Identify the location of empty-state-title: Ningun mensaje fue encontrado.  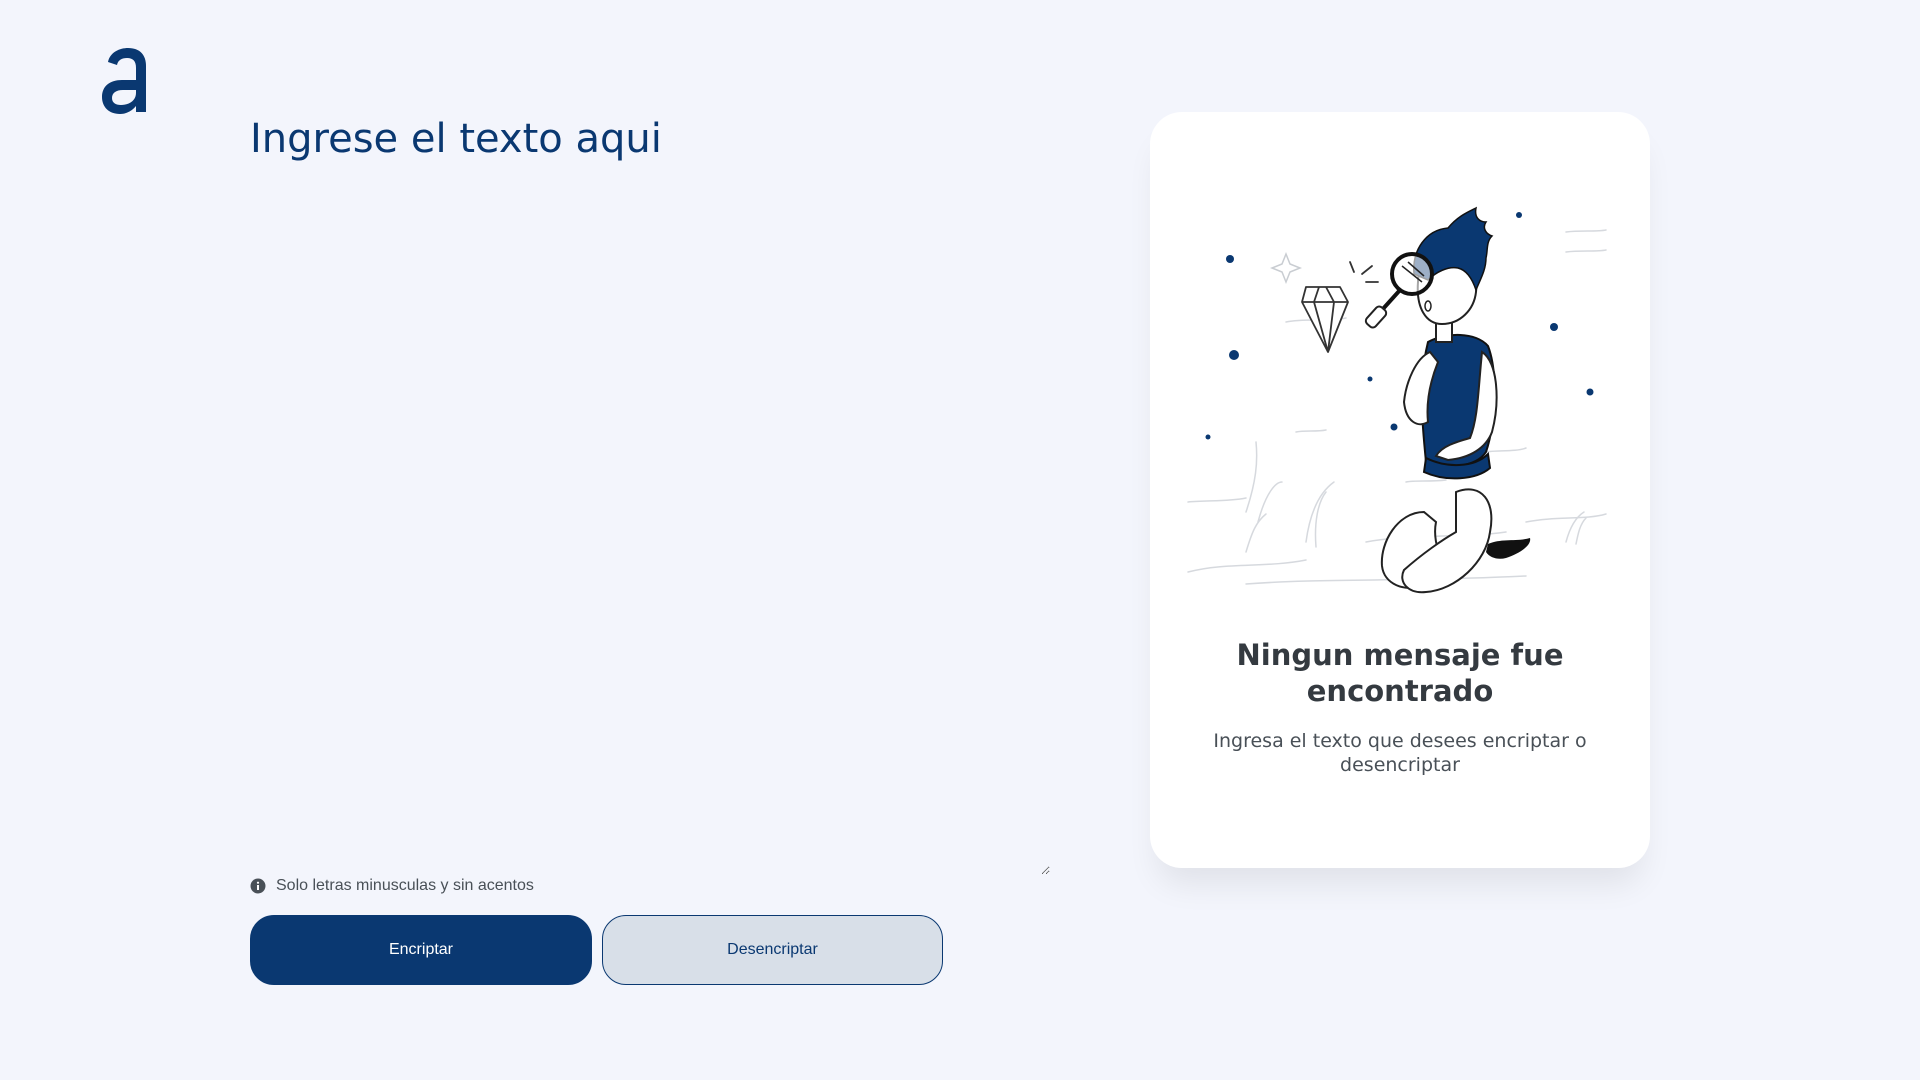
(1400, 673).